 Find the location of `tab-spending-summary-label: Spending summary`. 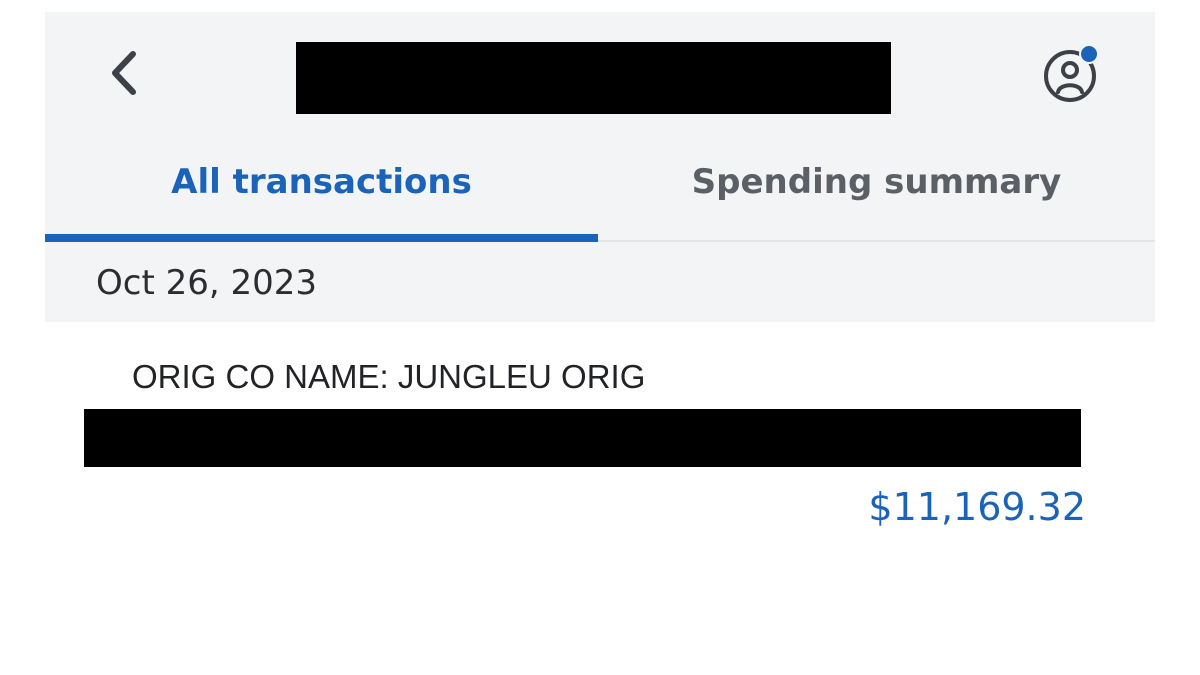

tab-spending-summary-label: Spending summary is located at coordinates (876, 182).